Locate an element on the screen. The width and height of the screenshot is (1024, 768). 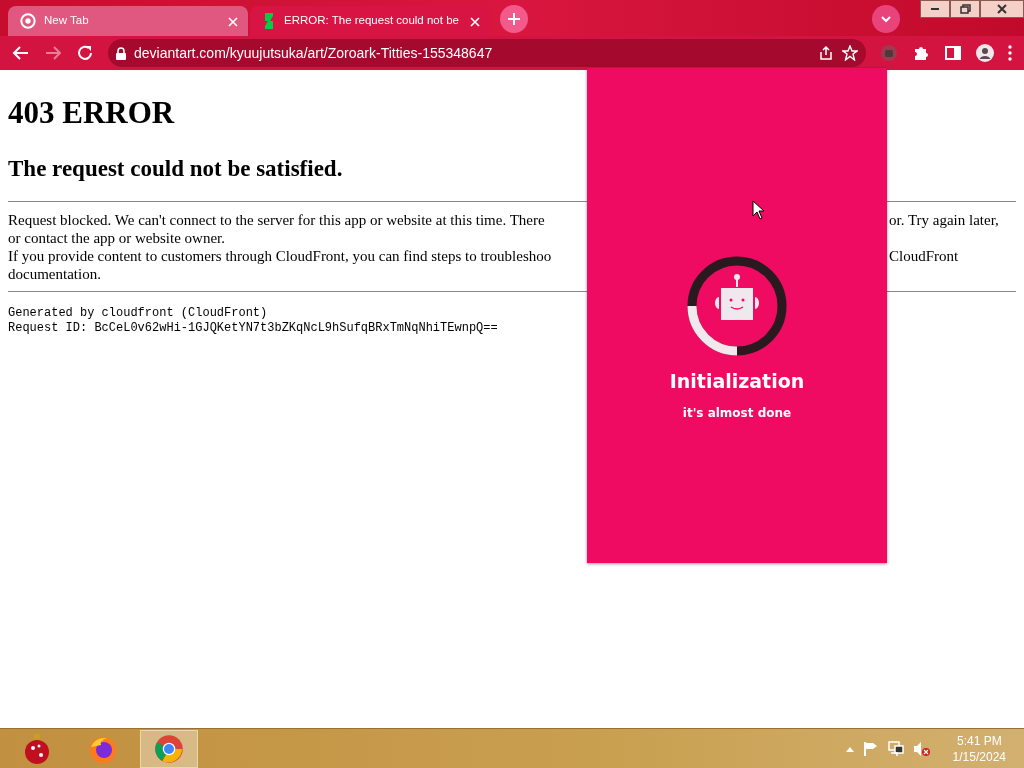
error-heading: 403 ERROR is located at coordinates (92, 113).